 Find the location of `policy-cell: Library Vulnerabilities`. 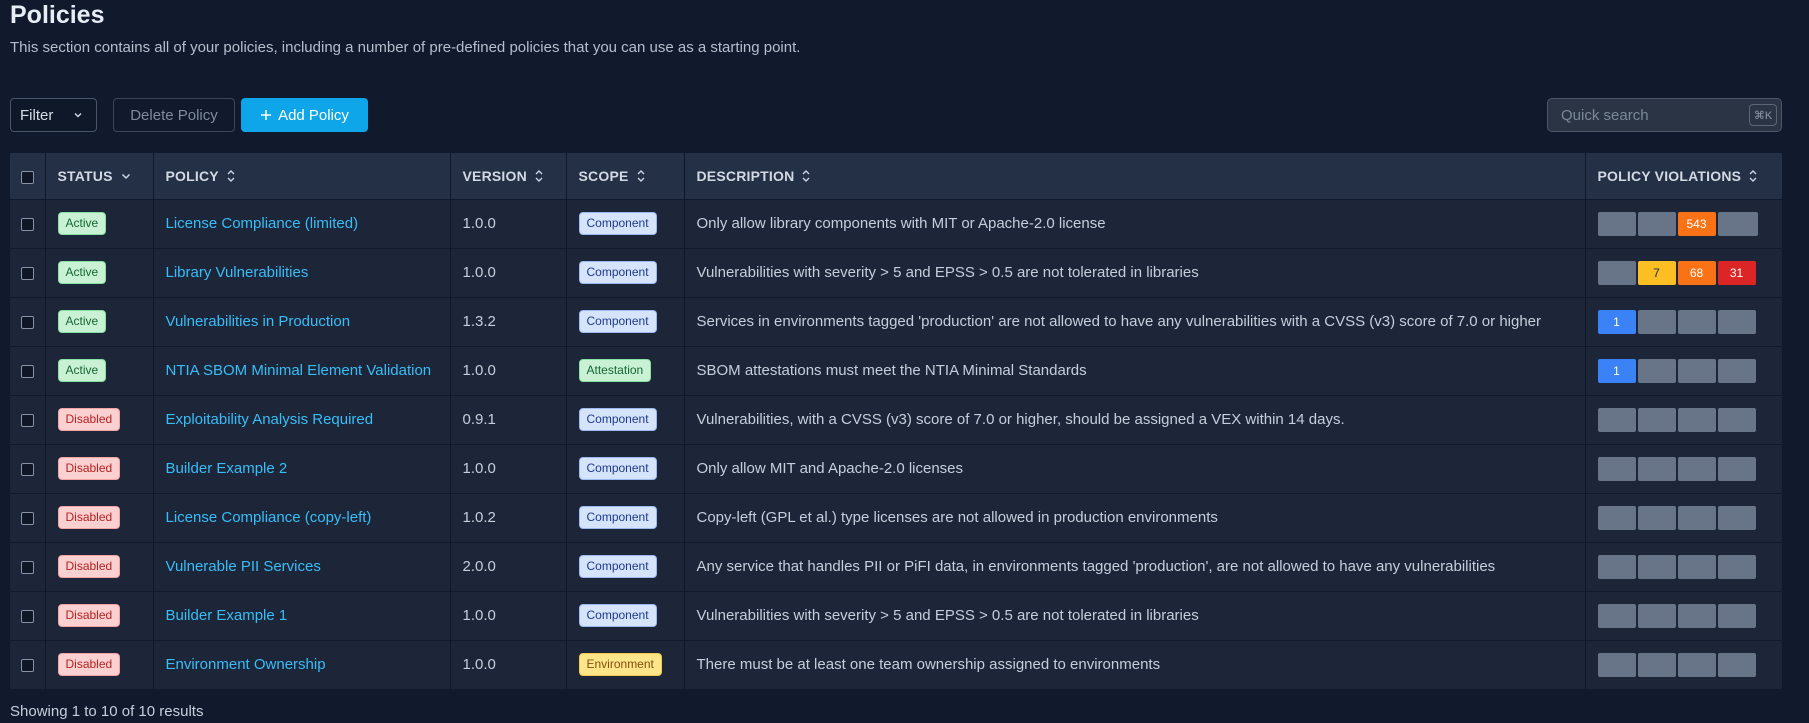

policy-cell: Library Vulnerabilities is located at coordinates (302, 272).